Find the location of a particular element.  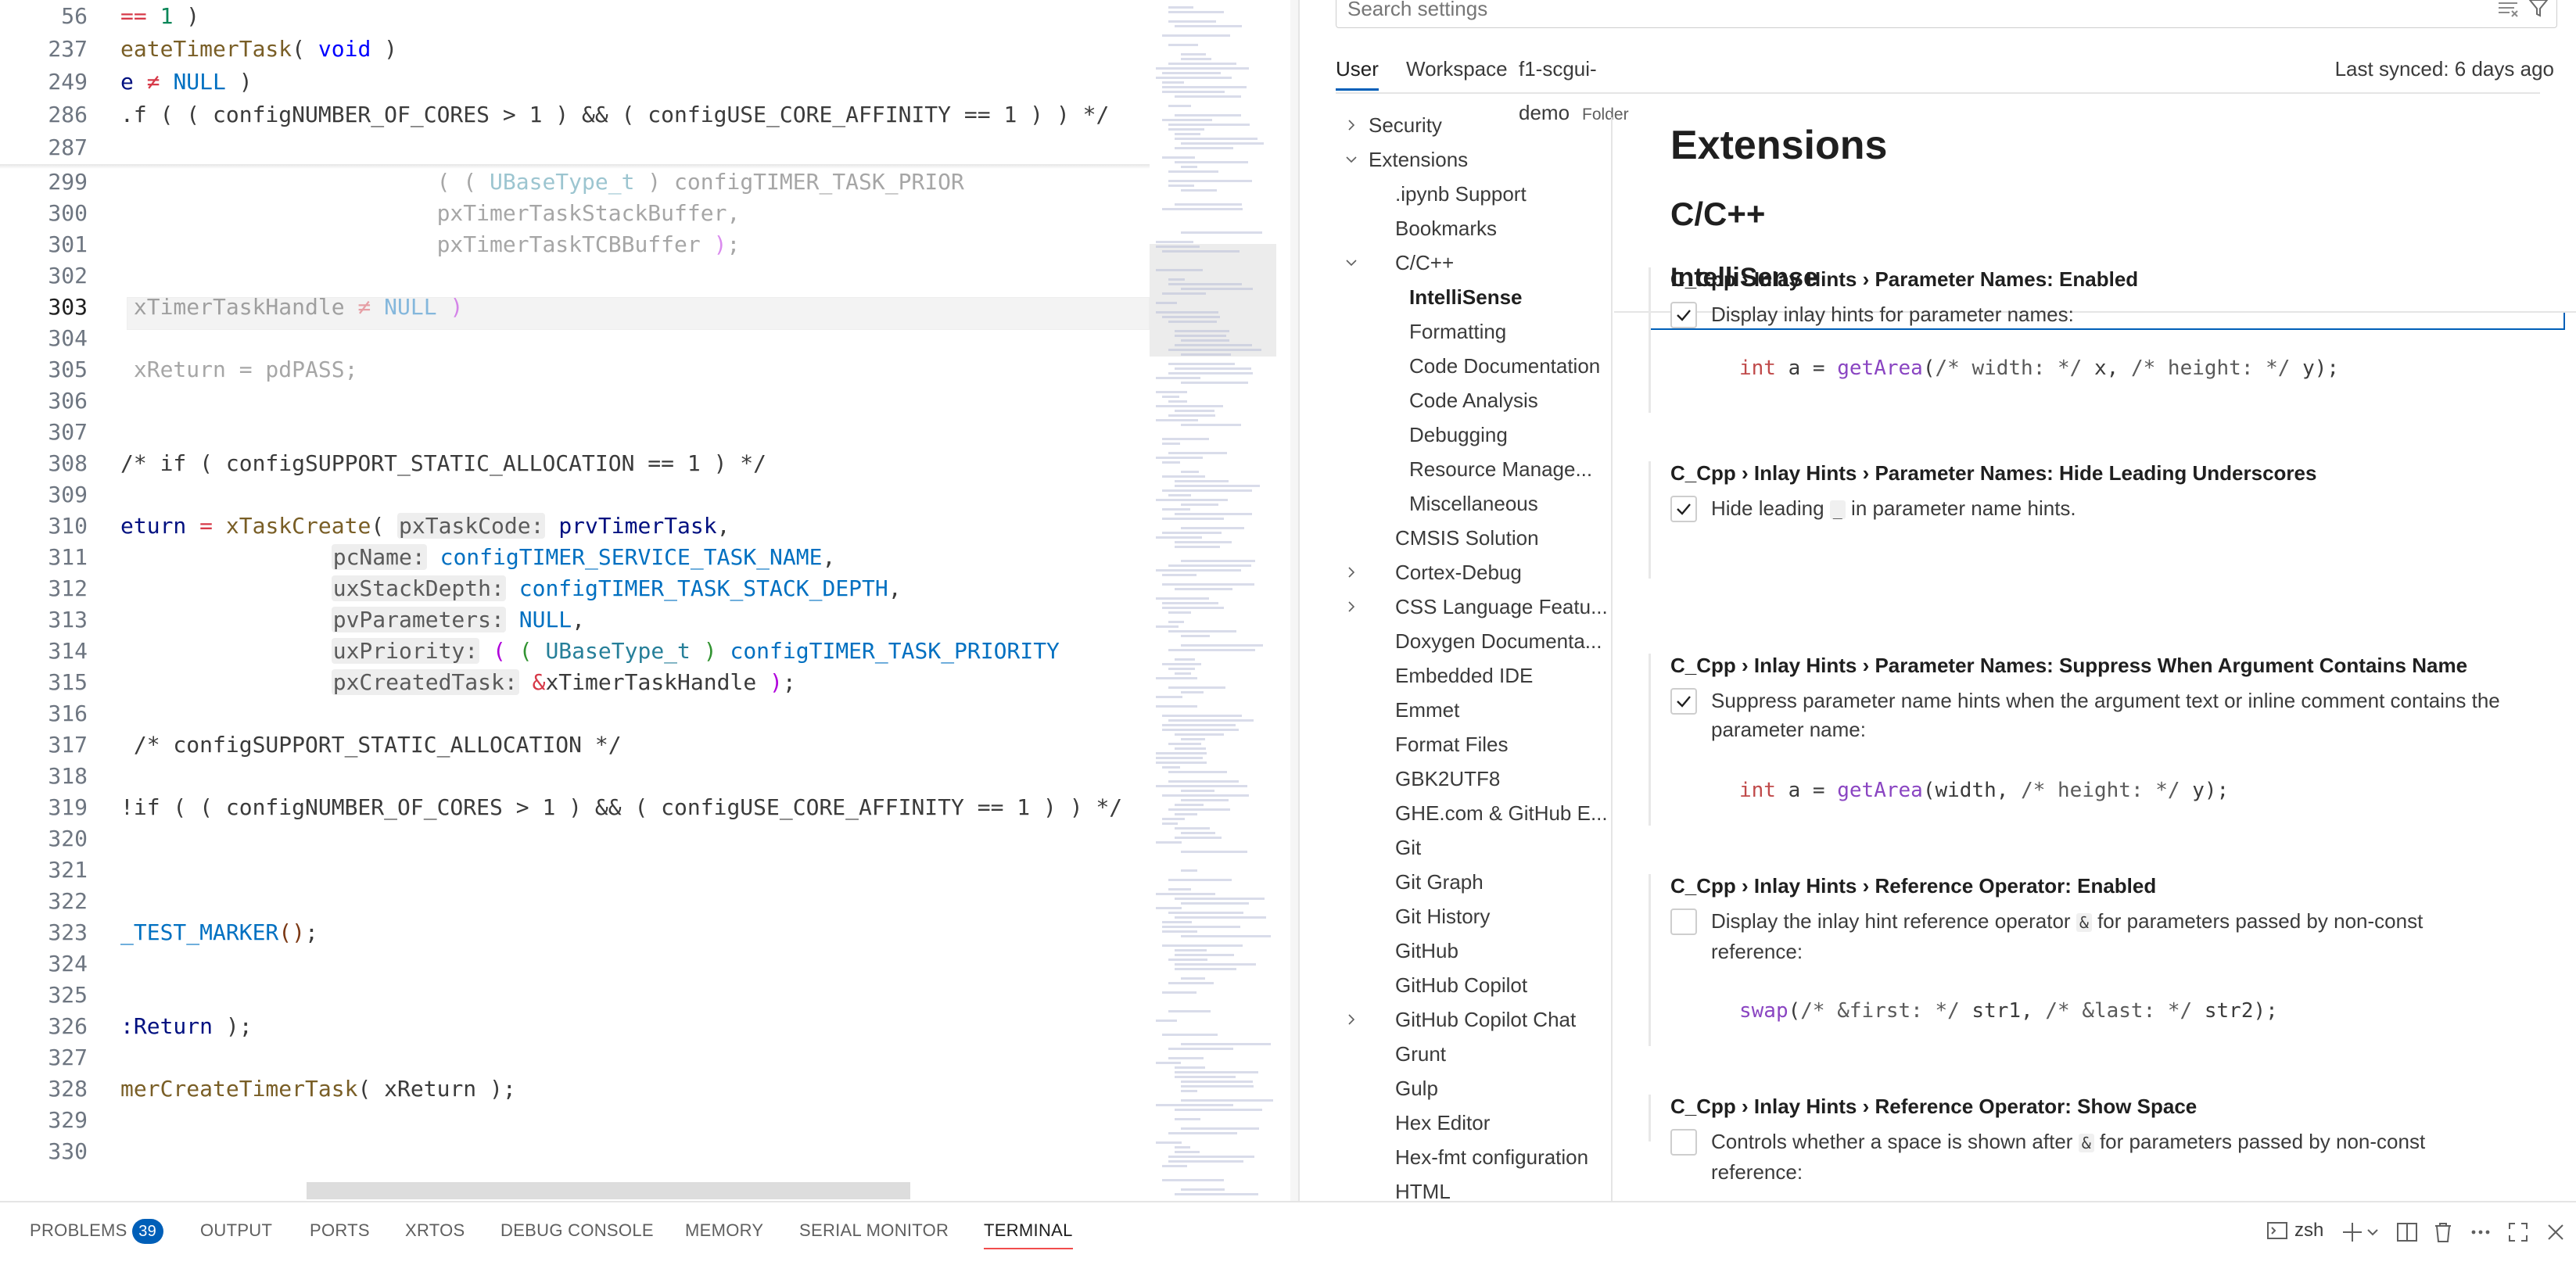

toc-item: Code Analysis is located at coordinates (1472, 400).